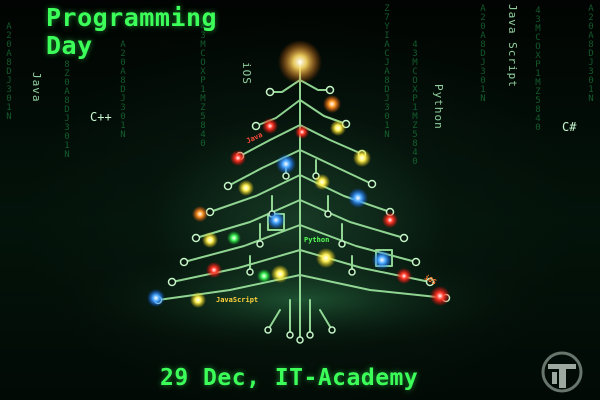 The height and width of the screenshot is (400, 600). Describe the element at coordinates (69, 45) in the screenshot. I see `poster-title-line2: Day` at that location.